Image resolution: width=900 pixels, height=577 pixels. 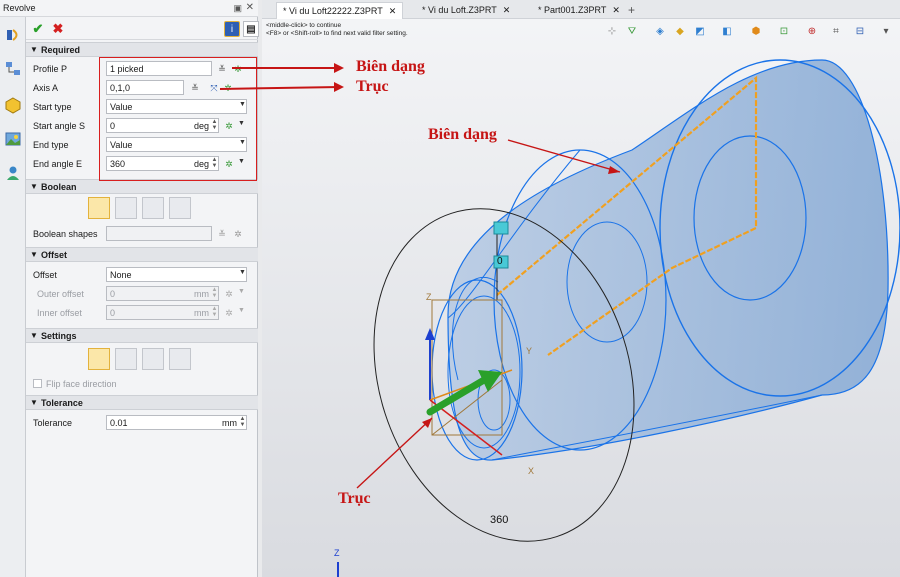 I want to click on axis-field-pointer-head, so click(x=339, y=87).